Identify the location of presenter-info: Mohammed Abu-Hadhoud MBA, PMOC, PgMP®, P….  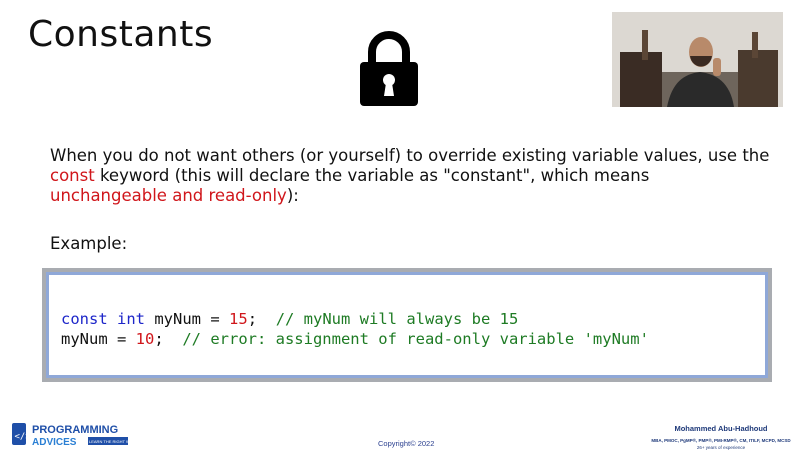
(721, 437).